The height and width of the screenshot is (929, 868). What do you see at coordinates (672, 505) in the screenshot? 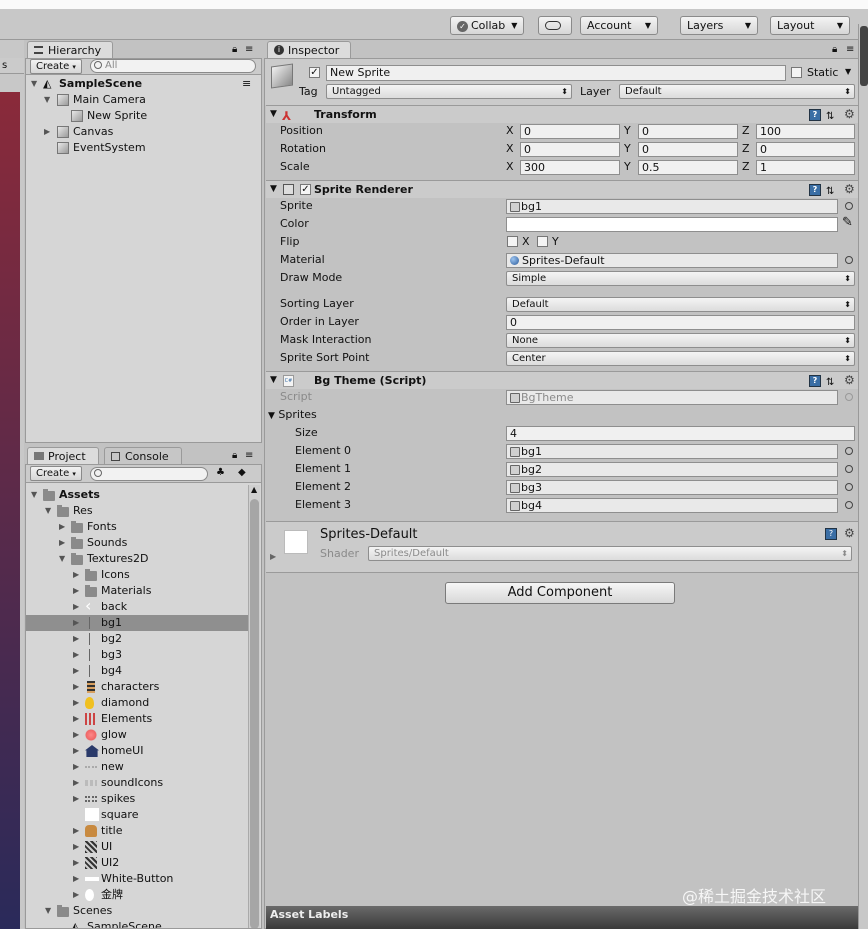
I see `element-sprite-field: bg4` at bounding box center [672, 505].